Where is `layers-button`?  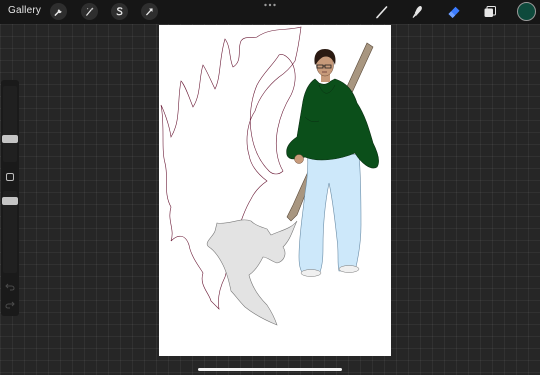
layers-button is located at coordinates (490, 12).